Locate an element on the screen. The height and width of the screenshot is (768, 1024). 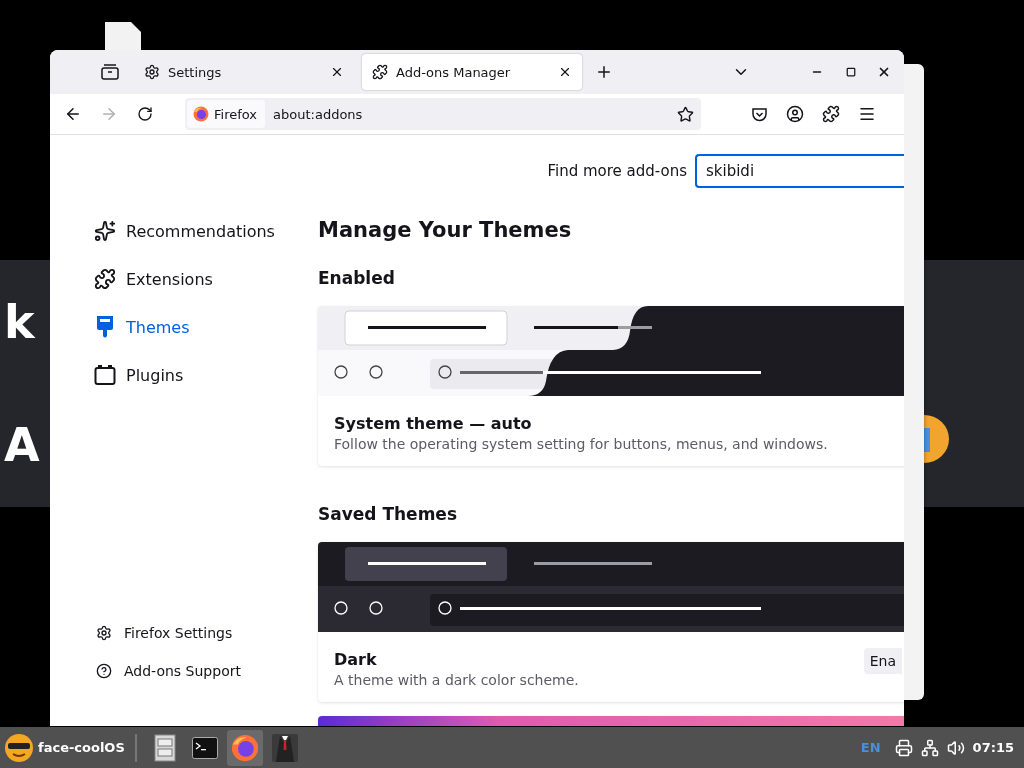
section-heading: Enabled is located at coordinates (357, 278).